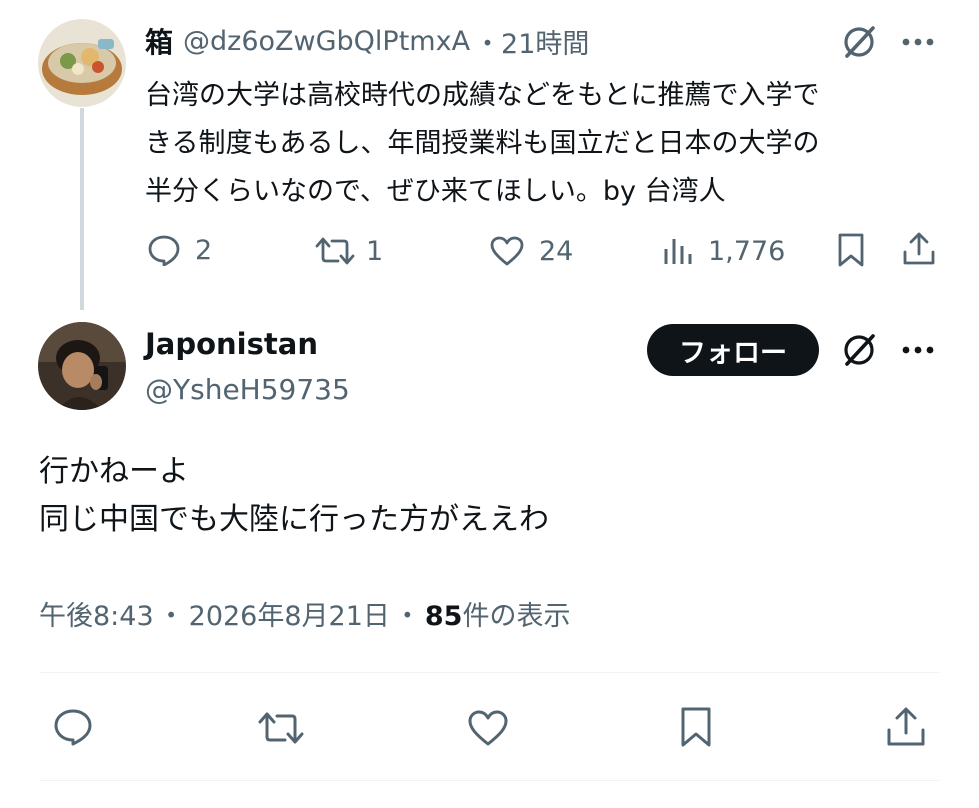  I want to click on retweet-count: 1, so click(375, 251).